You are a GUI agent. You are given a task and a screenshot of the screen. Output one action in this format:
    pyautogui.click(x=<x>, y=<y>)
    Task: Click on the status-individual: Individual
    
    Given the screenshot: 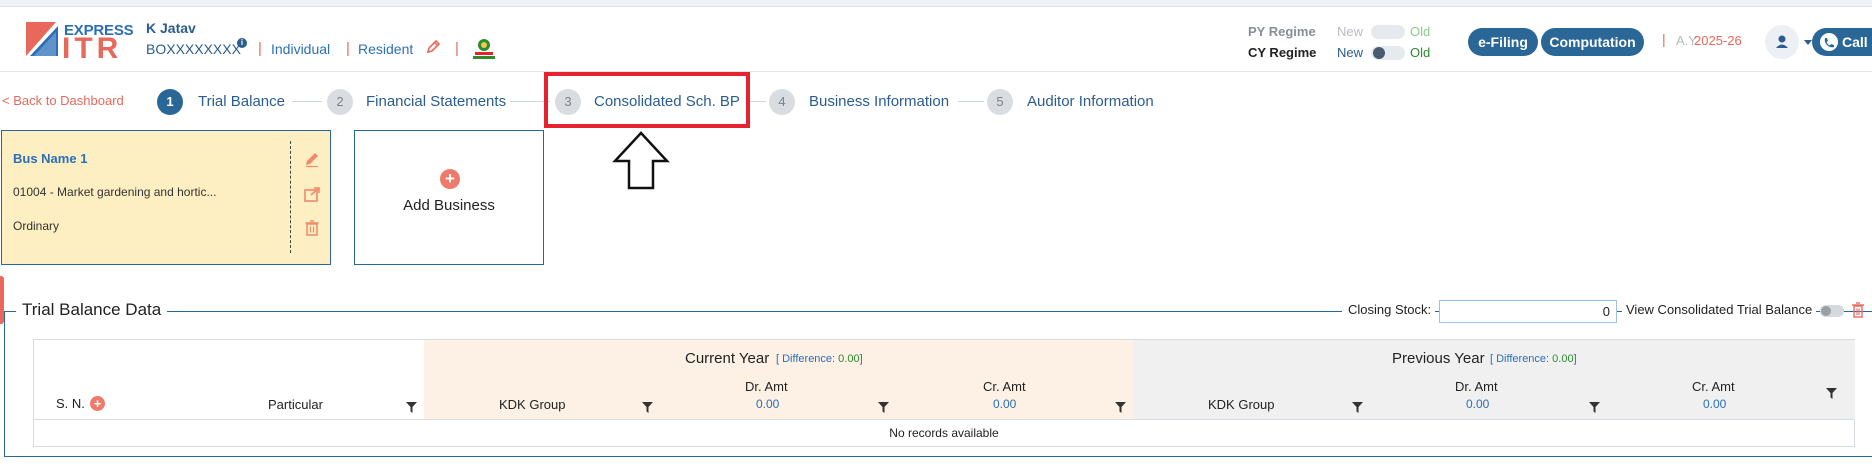 What is the action you would take?
    pyautogui.click(x=301, y=49)
    